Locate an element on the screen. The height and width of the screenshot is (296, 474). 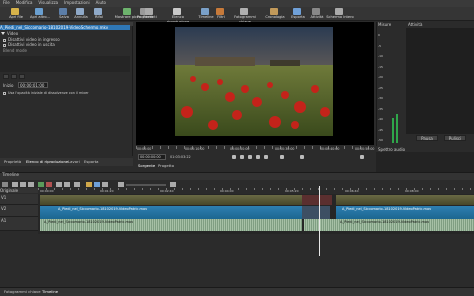
total-duration: 01:03:03:22 is located at coordinates (180, 157).